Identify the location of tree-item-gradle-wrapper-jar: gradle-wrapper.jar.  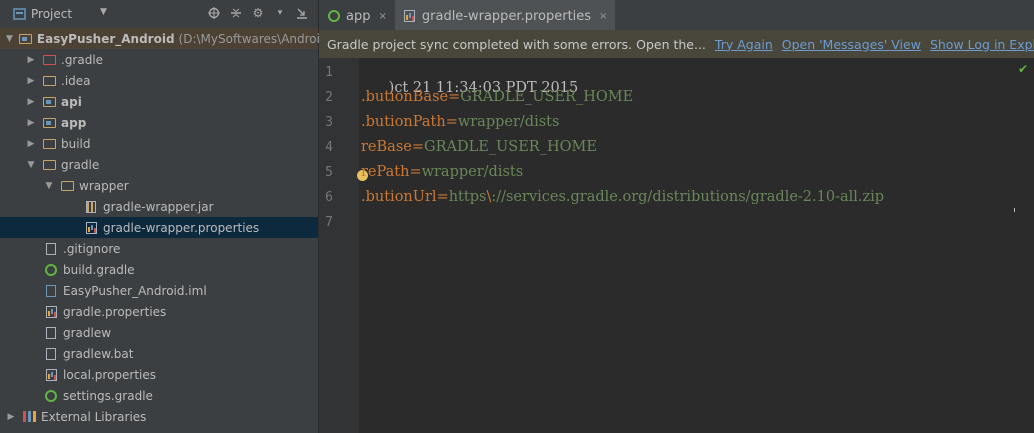
(159, 206).